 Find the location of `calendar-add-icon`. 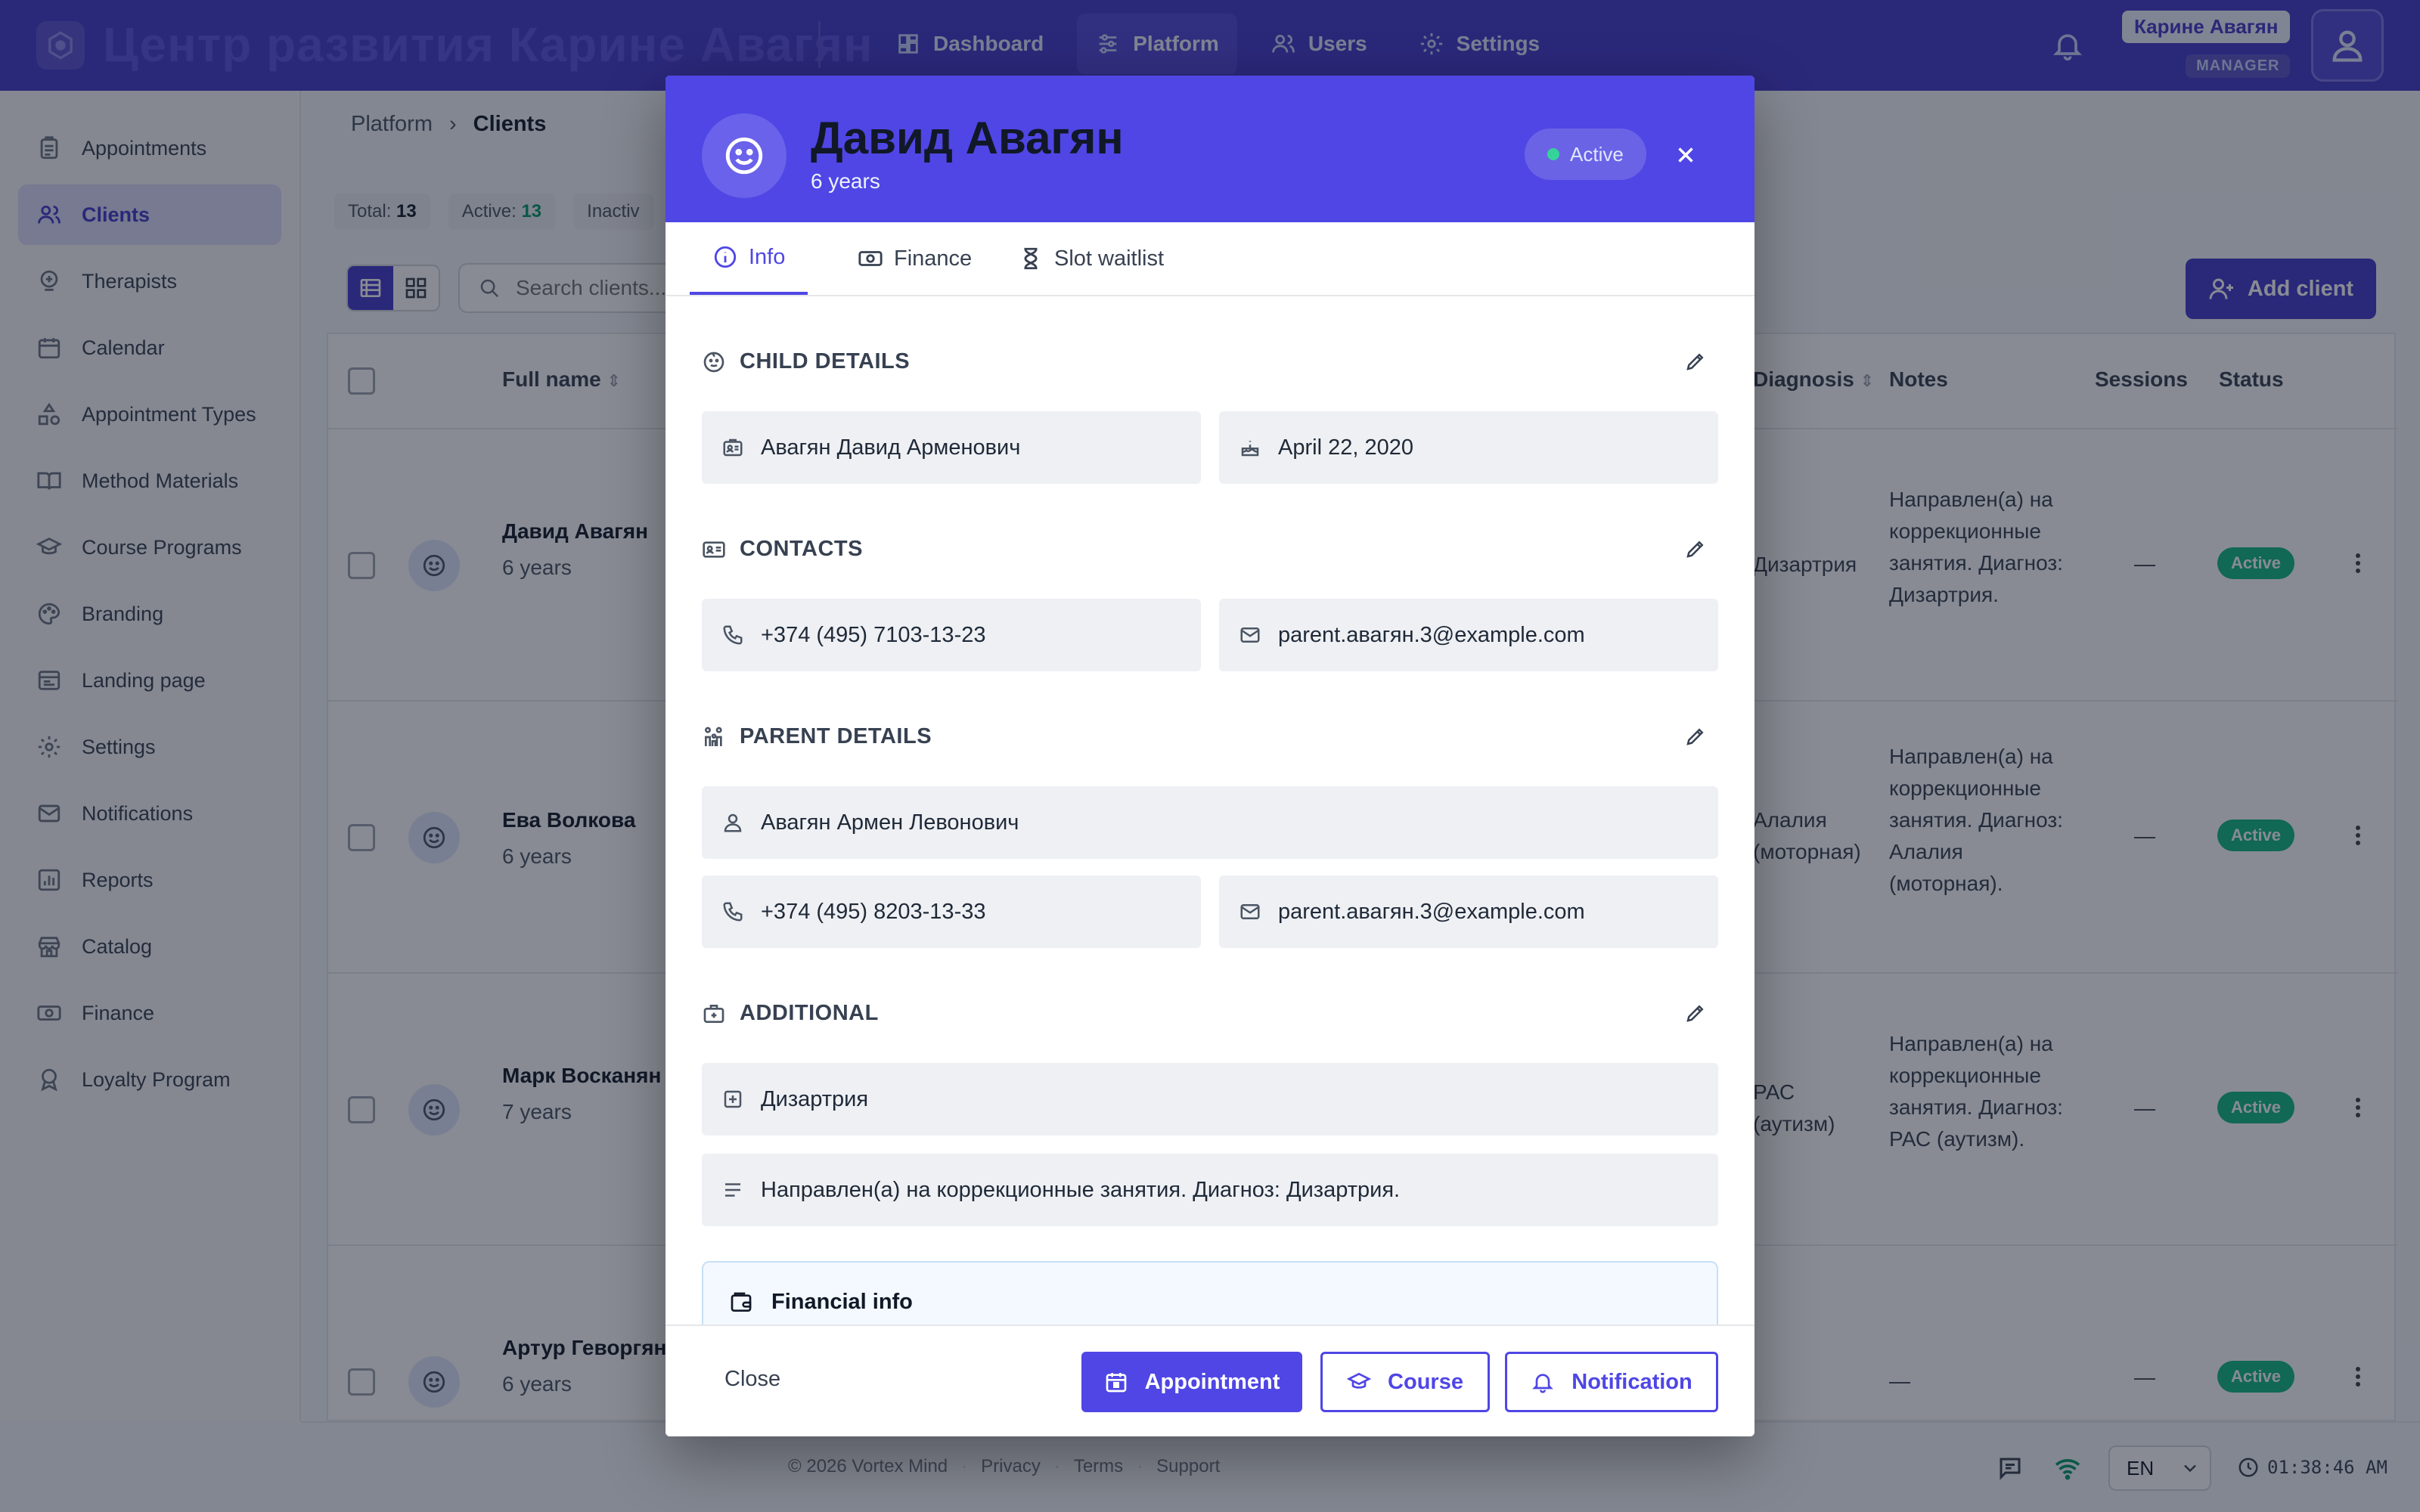

calendar-add-icon is located at coordinates (1116, 1383).